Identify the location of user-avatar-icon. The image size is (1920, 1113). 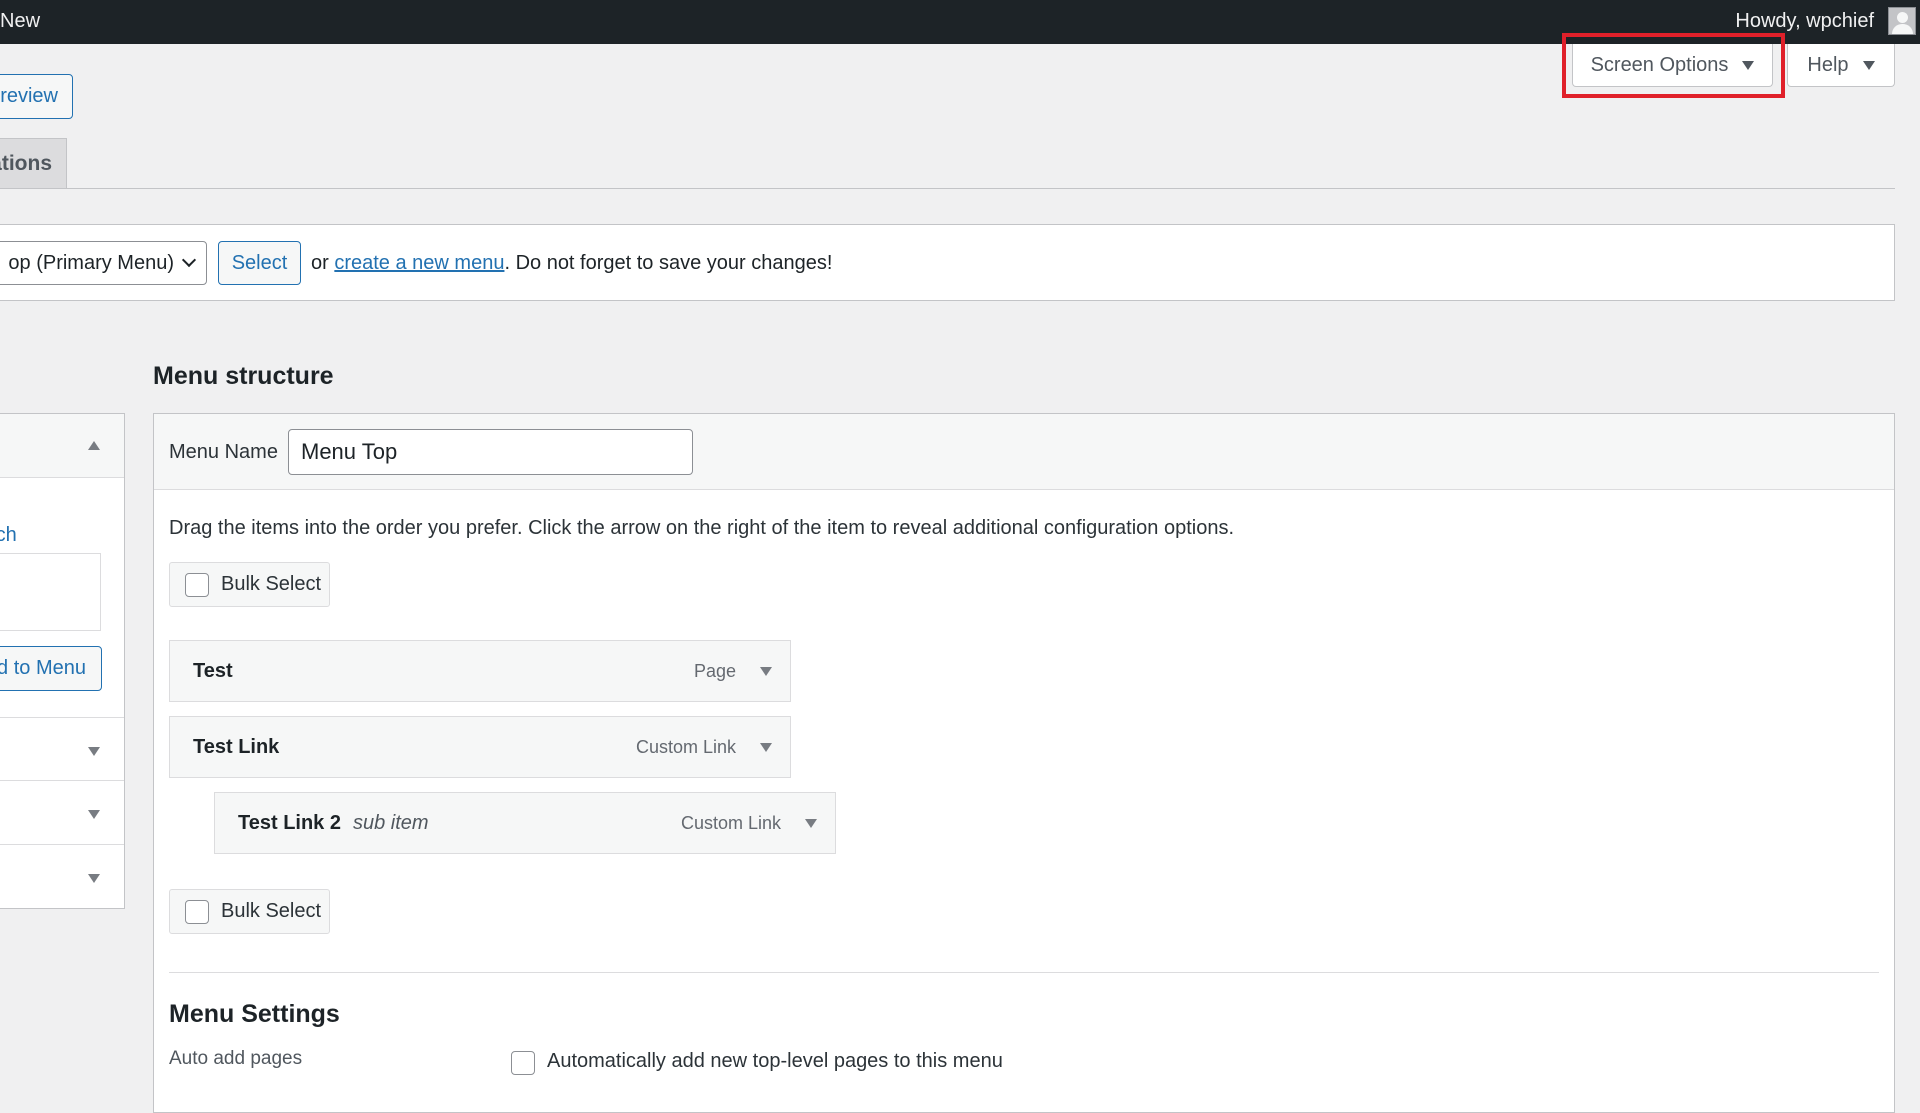
(1902, 21).